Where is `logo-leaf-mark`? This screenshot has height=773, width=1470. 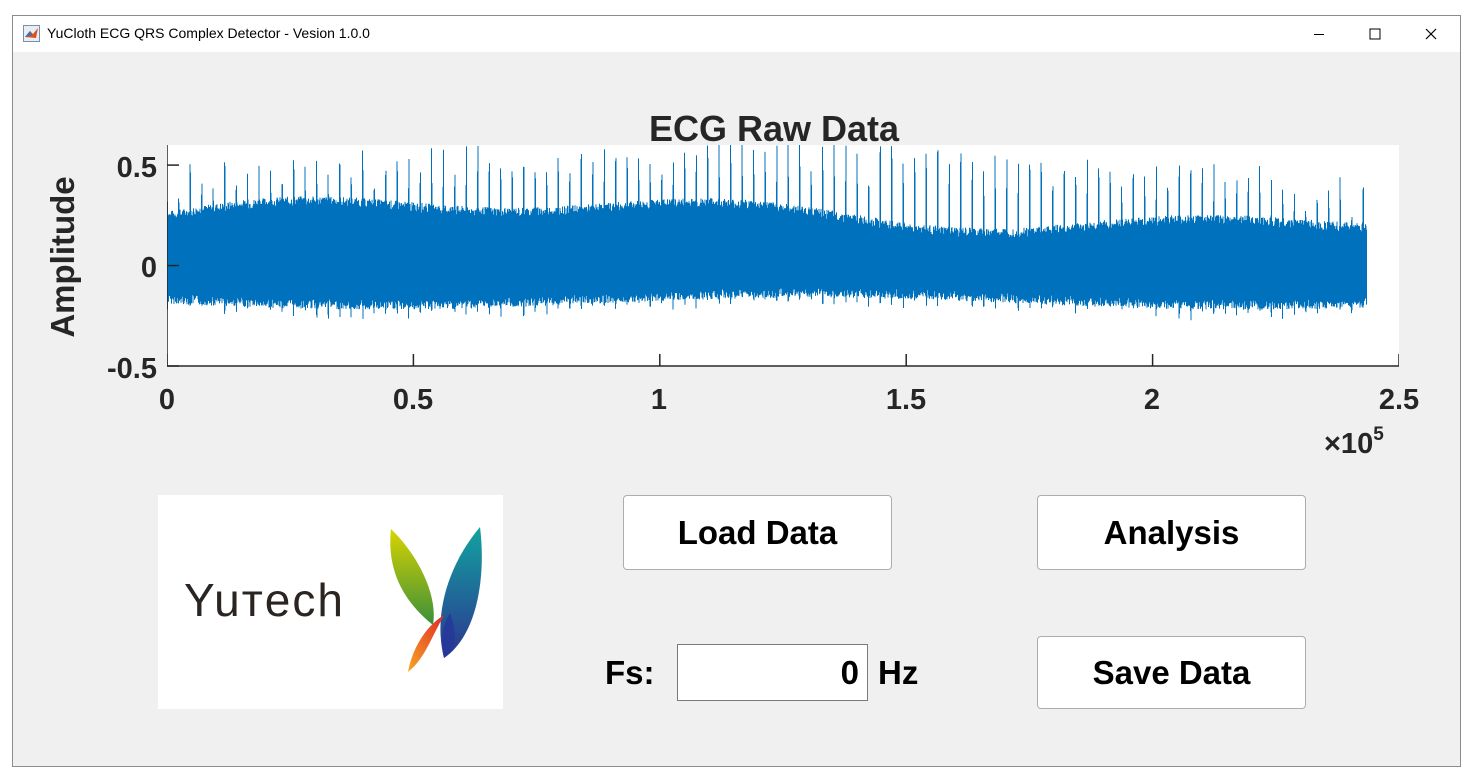
logo-leaf-mark is located at coordinates (436, 599).